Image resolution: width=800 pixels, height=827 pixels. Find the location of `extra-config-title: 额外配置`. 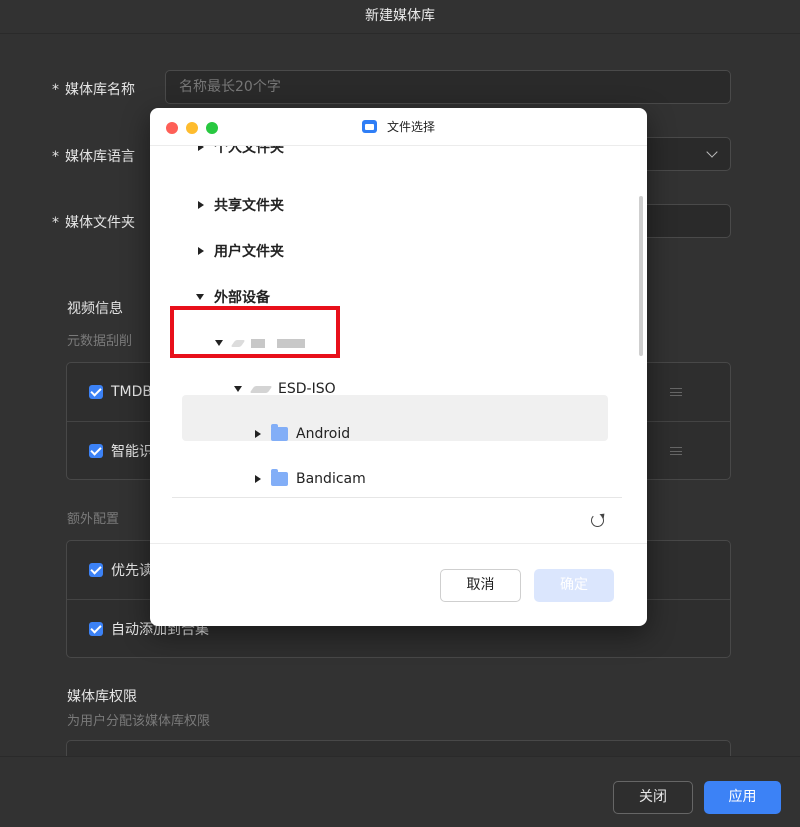

extra-config-title: 额外配置 is located at coordinates (93, 519).